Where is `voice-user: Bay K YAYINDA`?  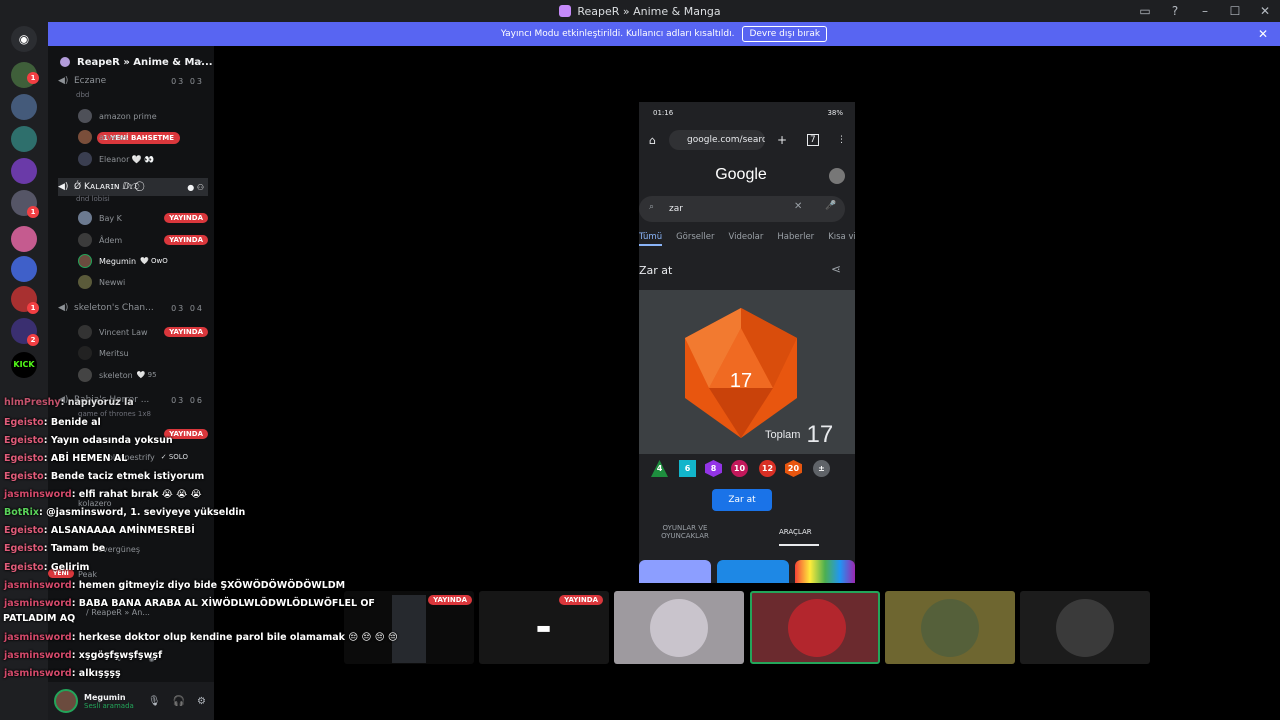
voice-user: Bay K YAYINDA is located at coordinates (143, 218).